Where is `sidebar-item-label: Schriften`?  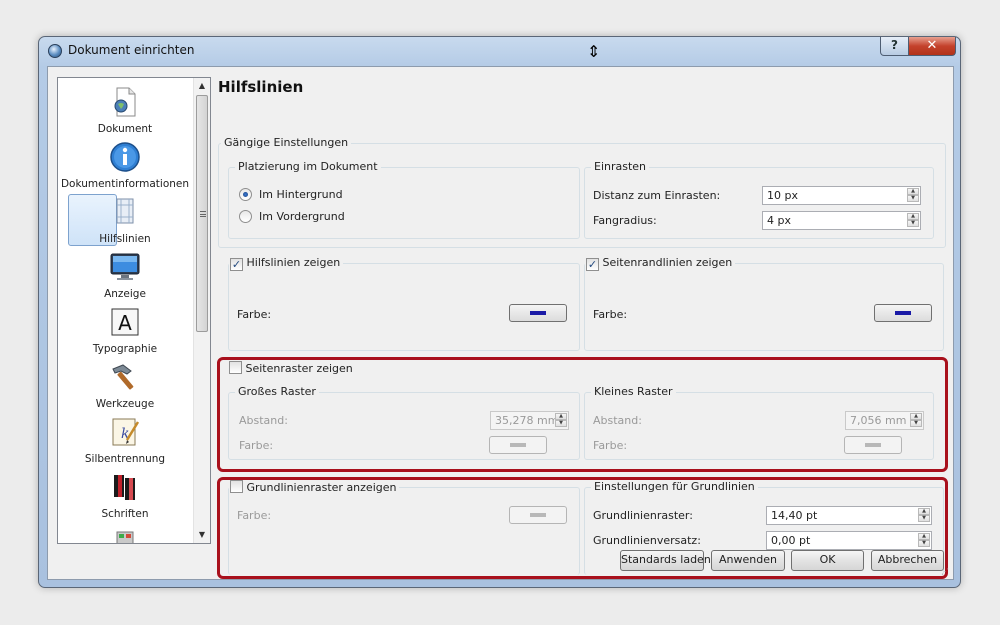 sidebar-item-label: Schriften is located at coordinates (125, 514).